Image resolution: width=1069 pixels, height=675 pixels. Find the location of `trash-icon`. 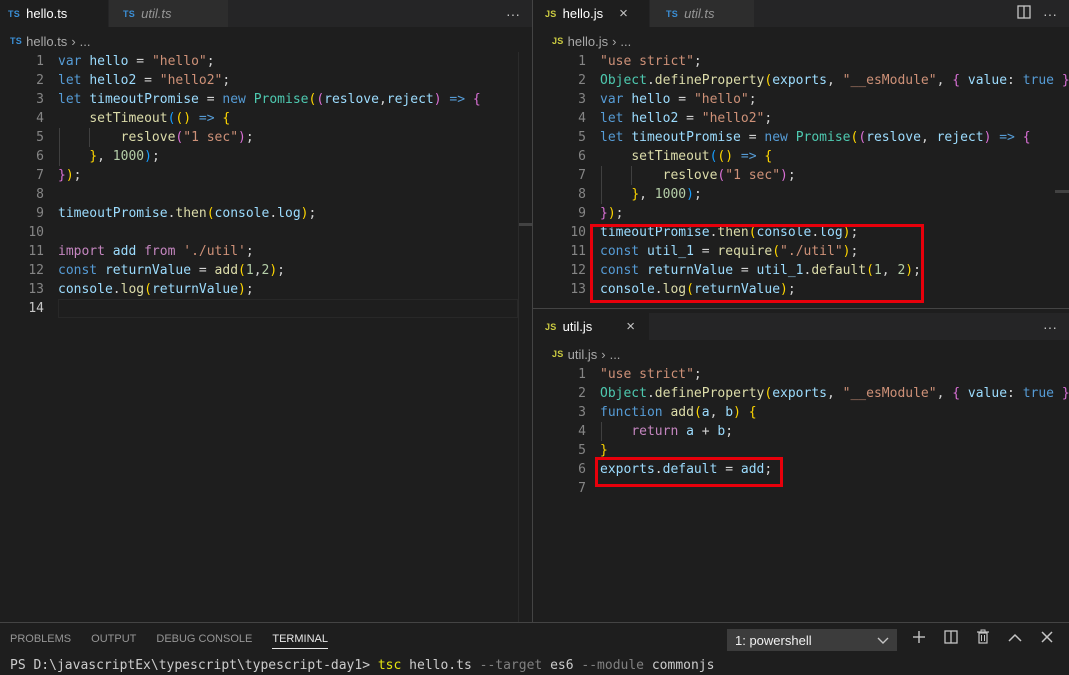

trash-icon is located at coordinates (983, 639).